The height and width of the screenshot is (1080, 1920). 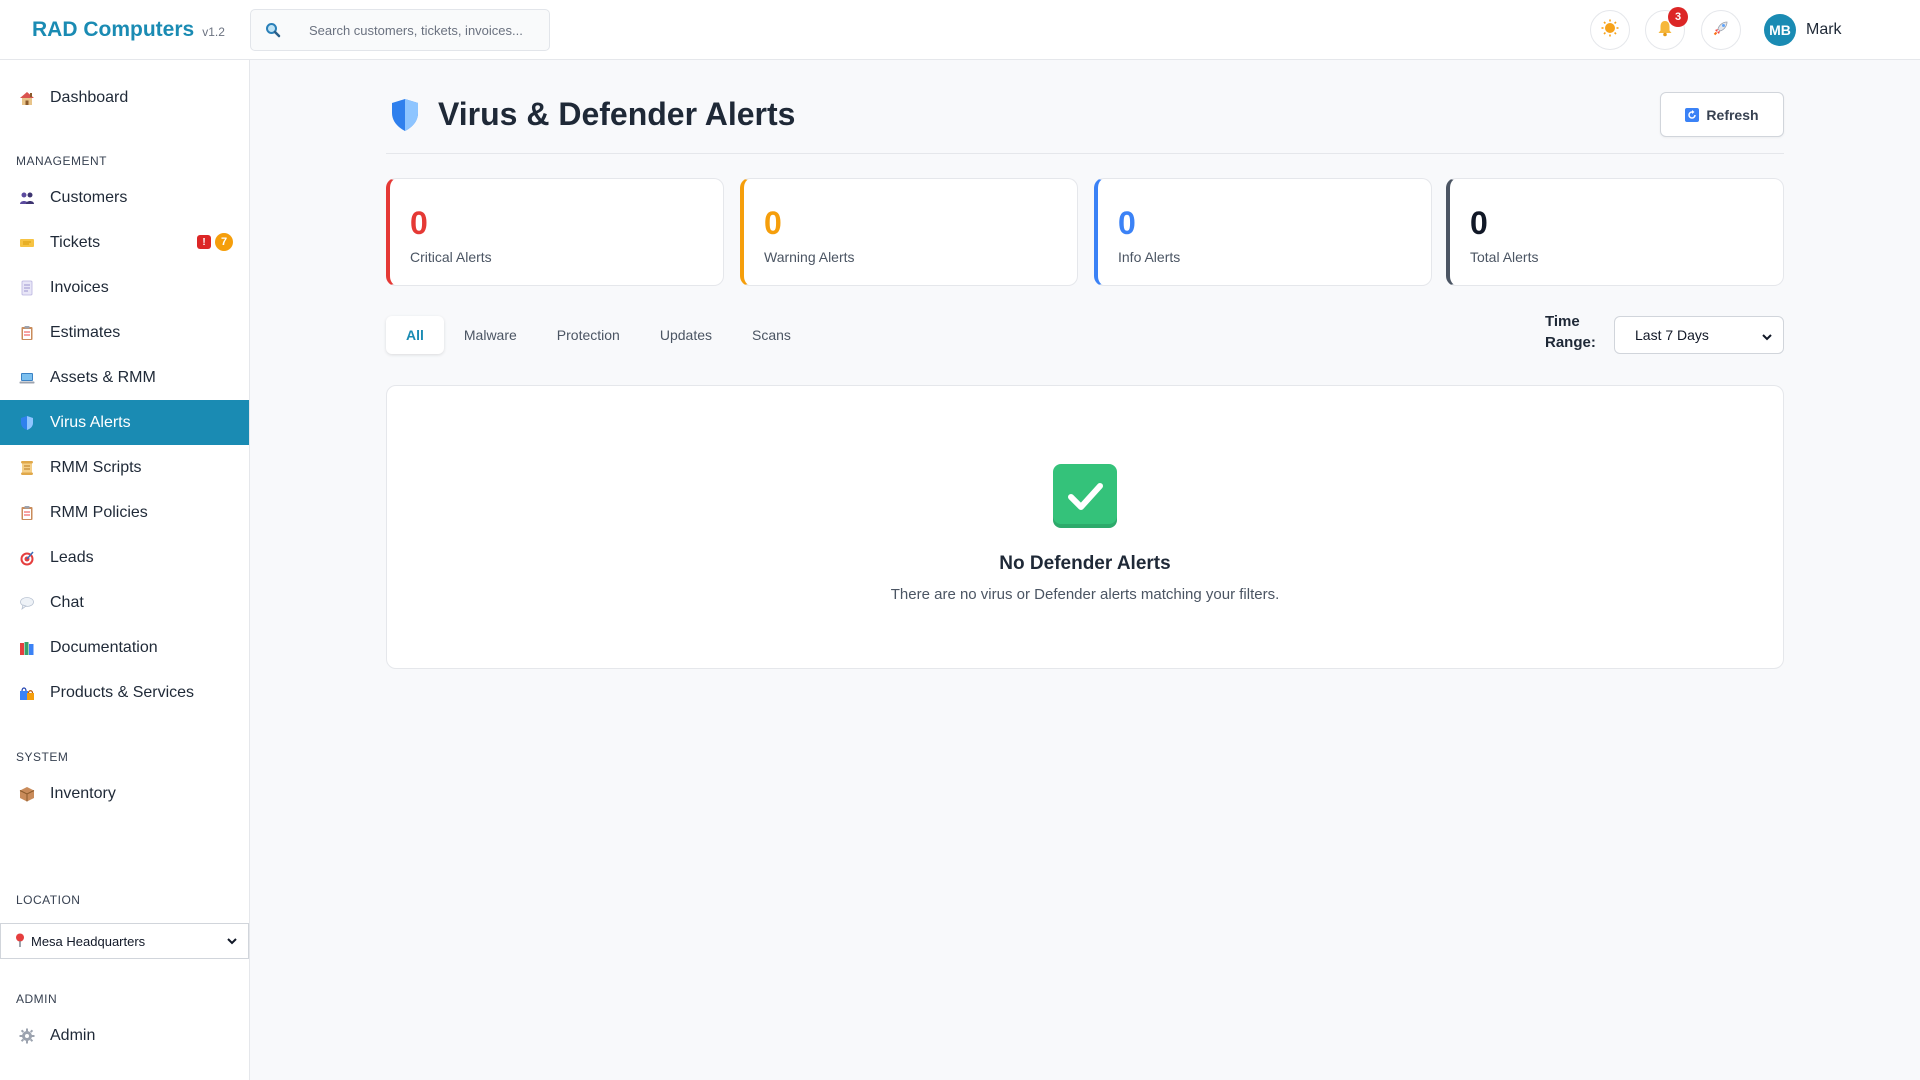 What do you see at coordinates (85, 332) in the screenshot?
I see `sidebar-item-label: Estimates` at bounding box center [85, 332].